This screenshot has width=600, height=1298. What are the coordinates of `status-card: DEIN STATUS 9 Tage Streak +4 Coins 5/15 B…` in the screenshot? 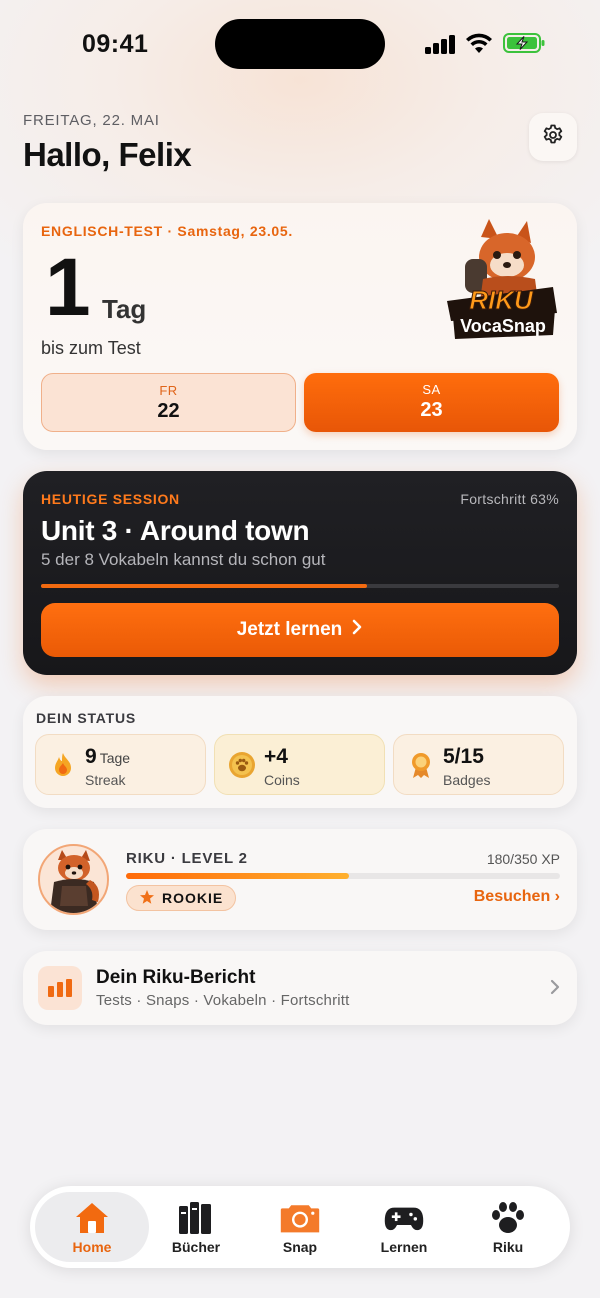 It's located at (300, 752).